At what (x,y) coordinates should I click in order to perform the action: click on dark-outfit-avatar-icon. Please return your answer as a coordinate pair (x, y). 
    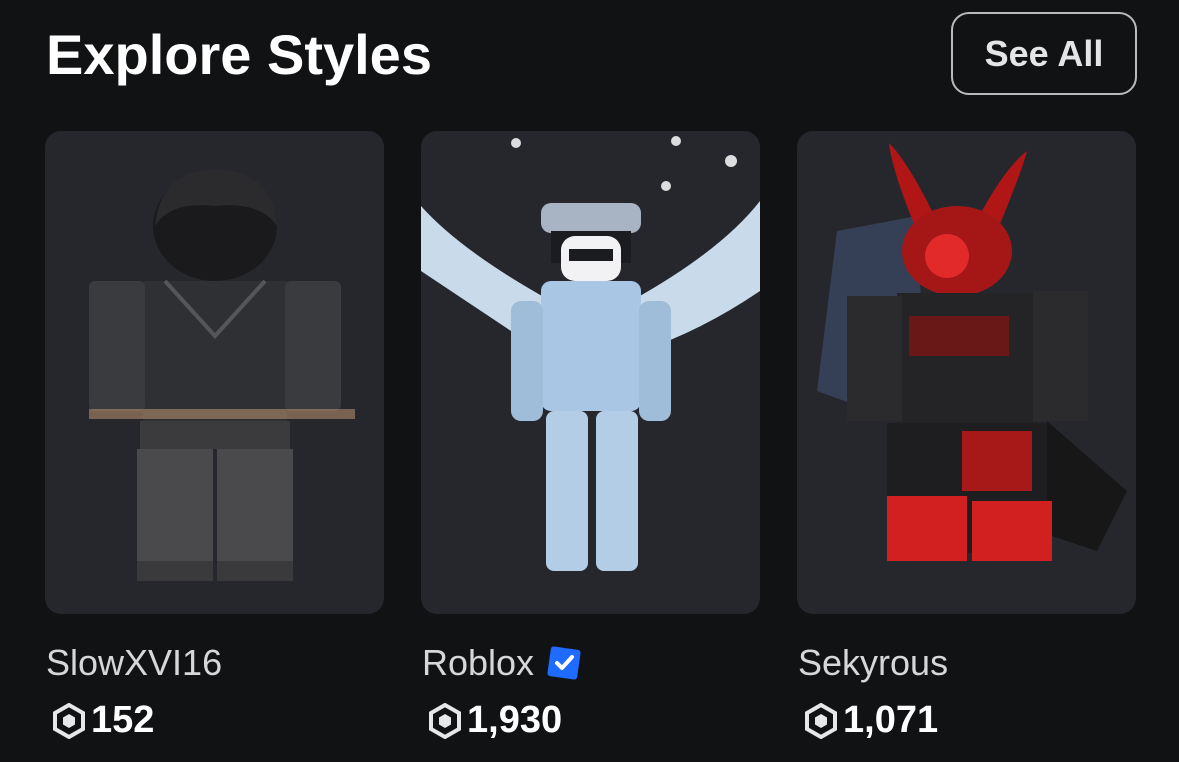
    Looking at the image, I should click on (222, 375).